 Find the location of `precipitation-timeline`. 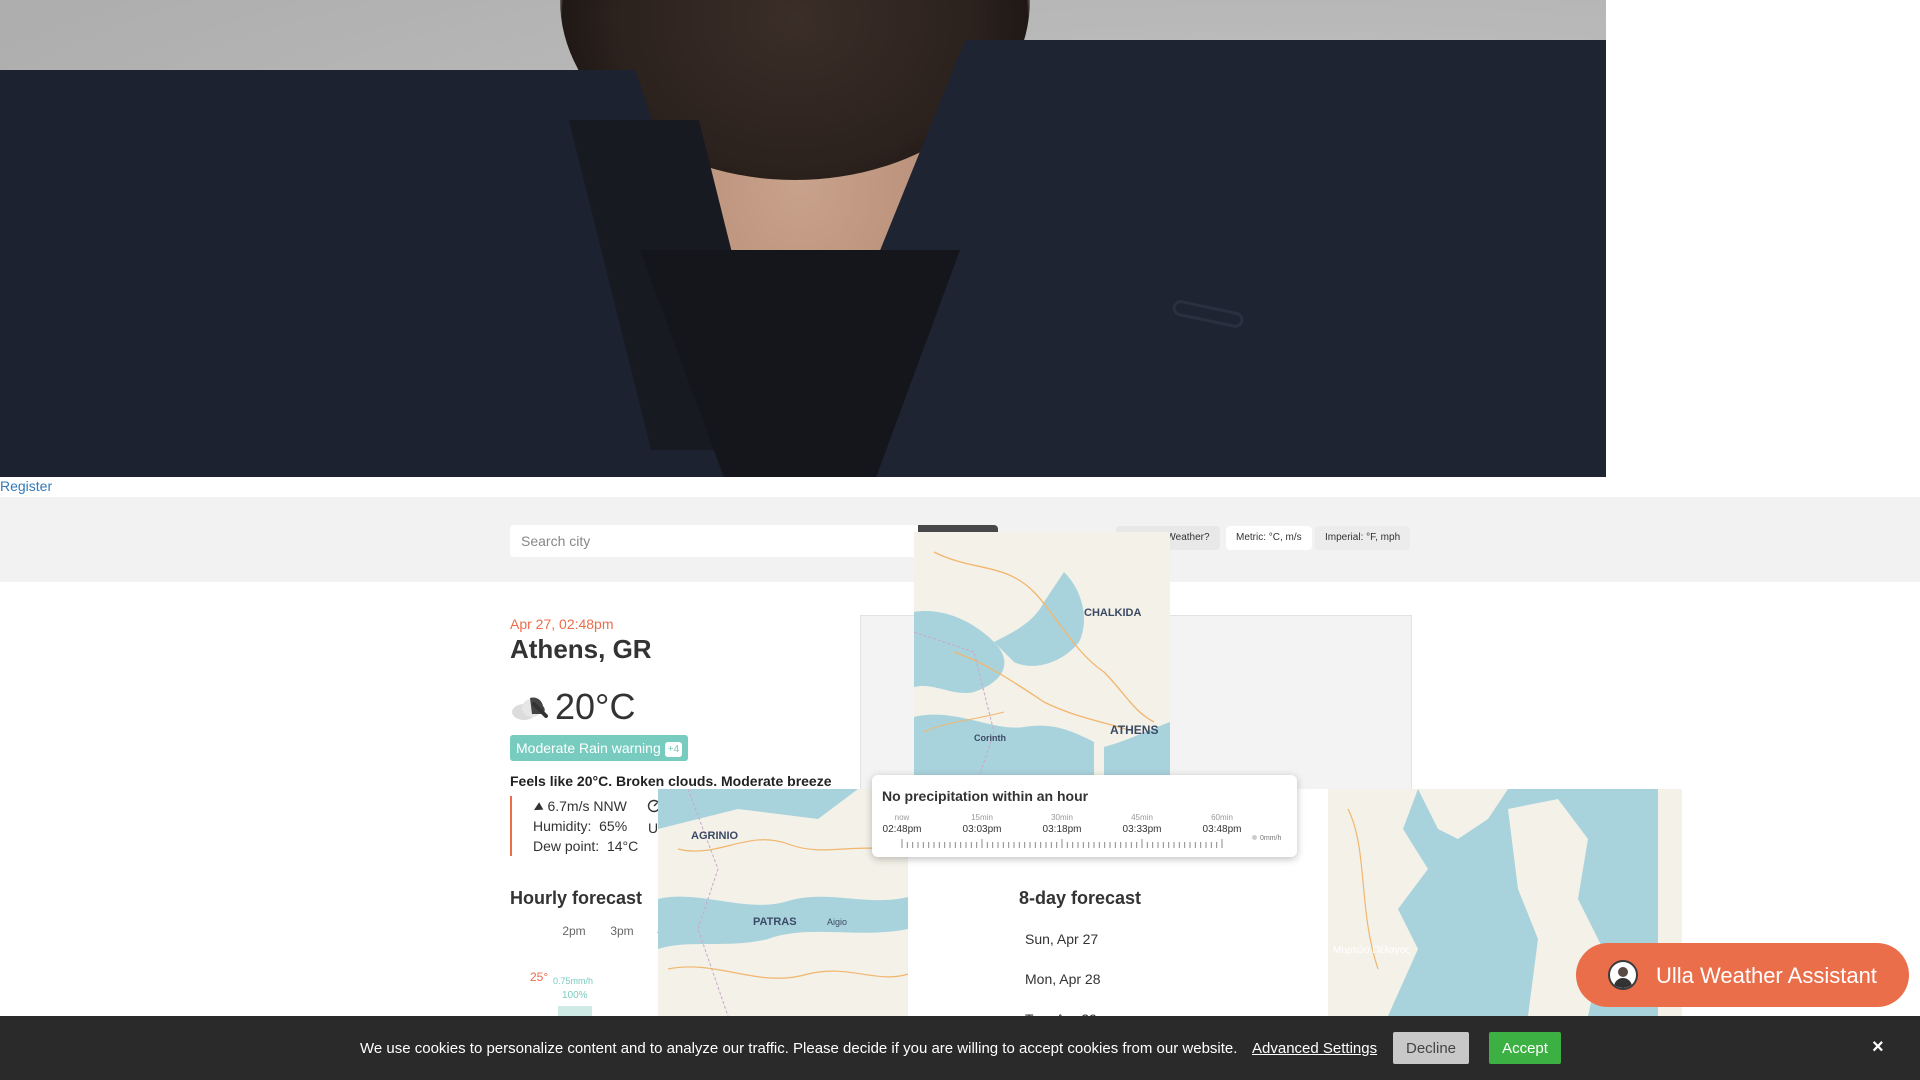

precipitation-timeline is located at coordinates (1062, 843).